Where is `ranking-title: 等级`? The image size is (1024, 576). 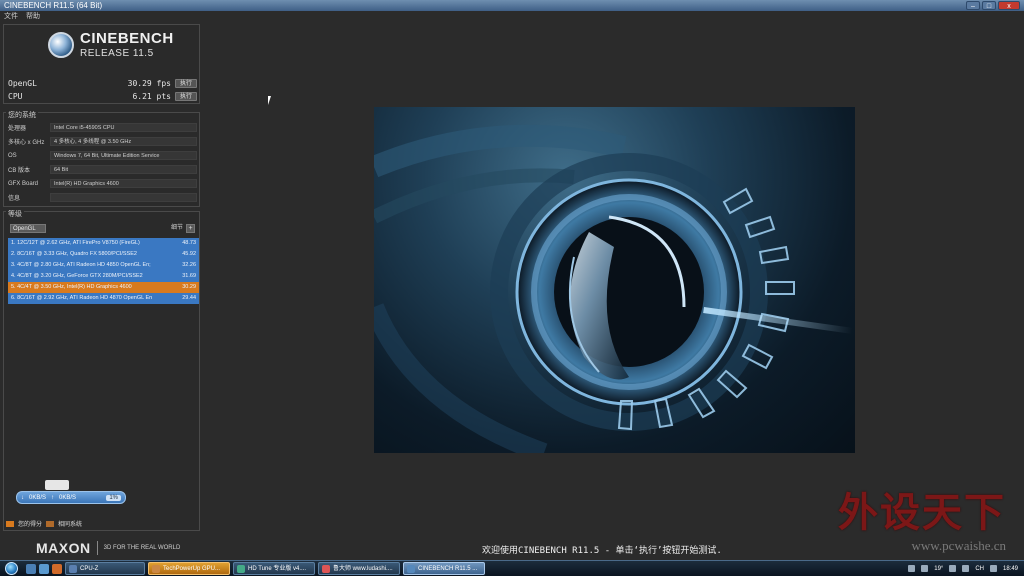 ranking-title: 等级 is located at coordinates (15, 214).